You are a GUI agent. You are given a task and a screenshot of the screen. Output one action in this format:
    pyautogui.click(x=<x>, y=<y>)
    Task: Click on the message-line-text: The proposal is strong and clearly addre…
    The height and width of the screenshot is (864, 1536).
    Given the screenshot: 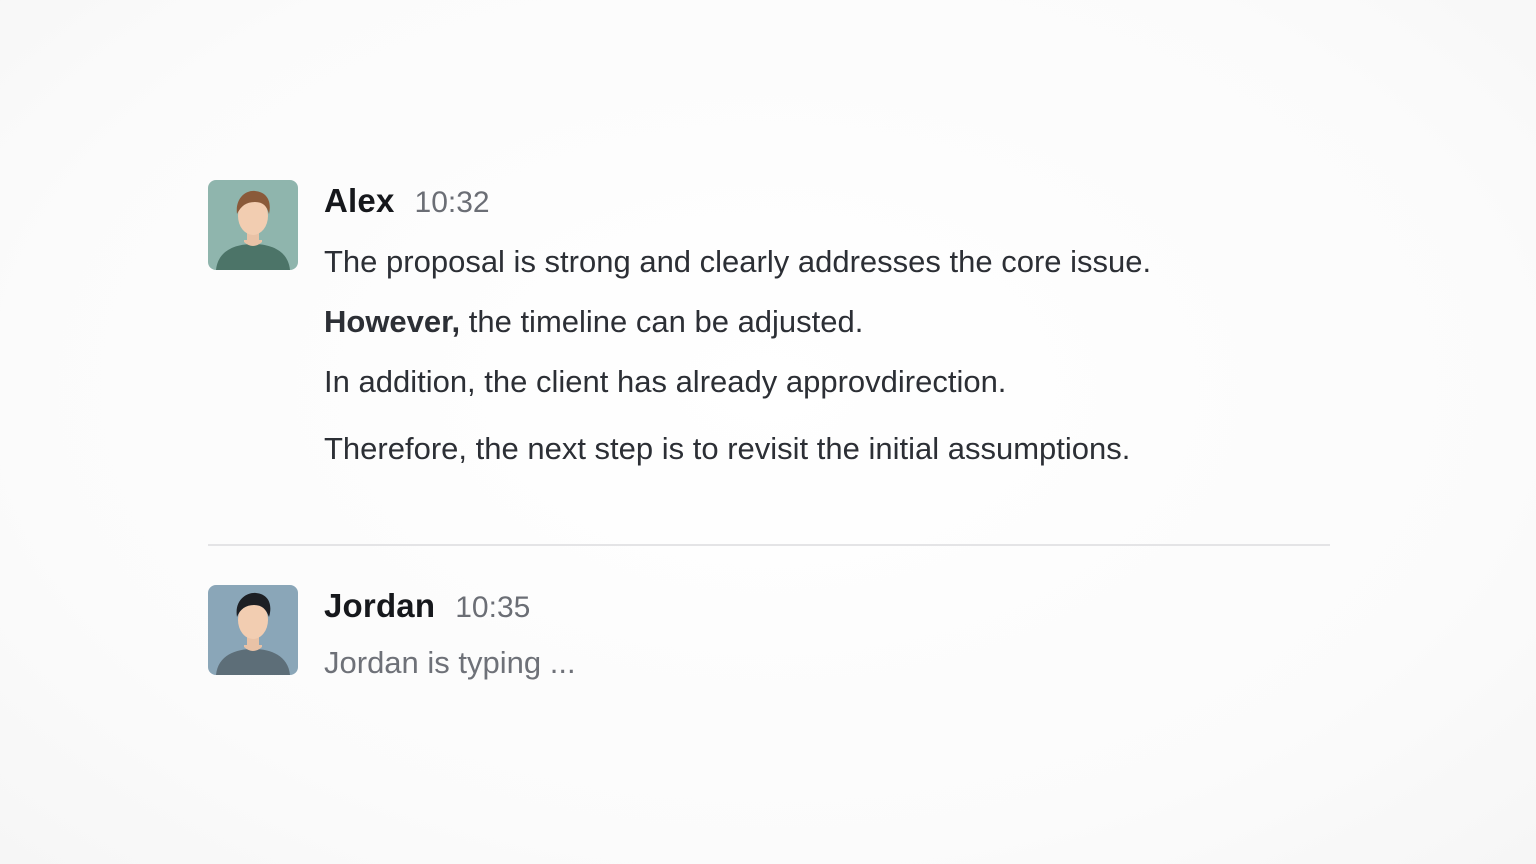 What is the action you would take?
    pyautogui.click(x=738, y=261)
    